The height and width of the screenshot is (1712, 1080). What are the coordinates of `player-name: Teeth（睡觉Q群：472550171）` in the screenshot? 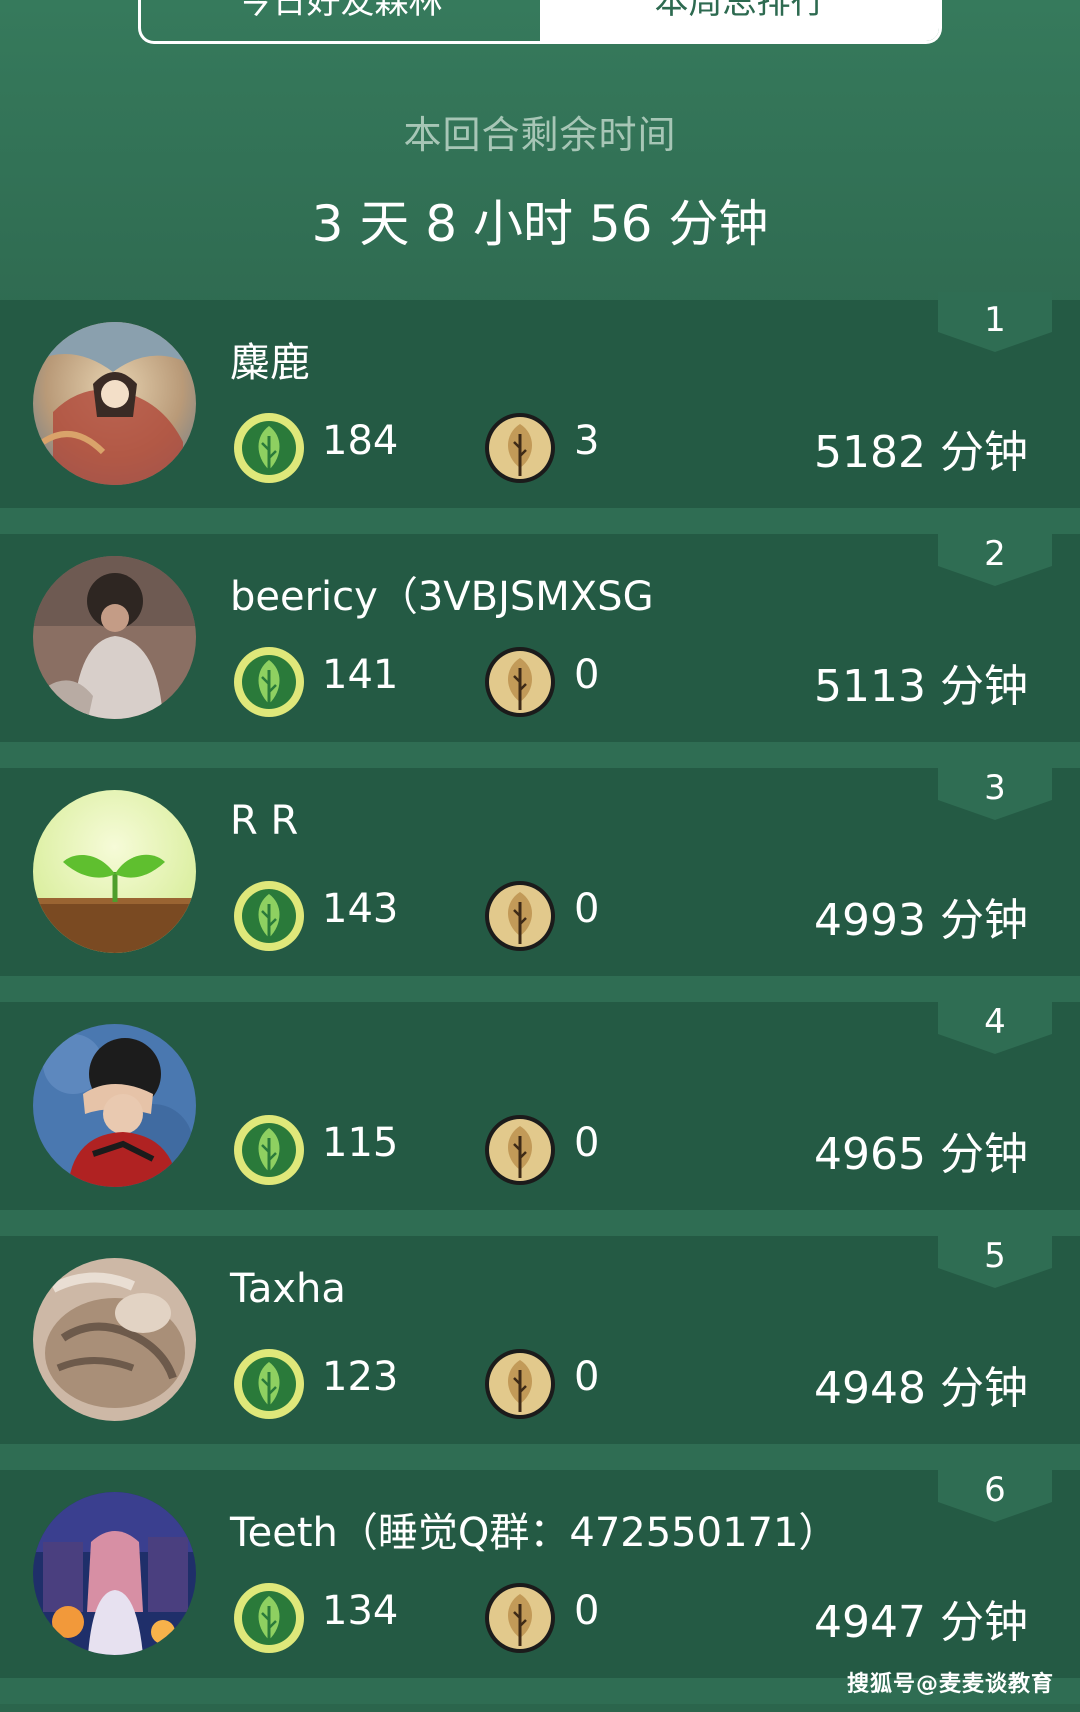 It's located at (534, 1533).